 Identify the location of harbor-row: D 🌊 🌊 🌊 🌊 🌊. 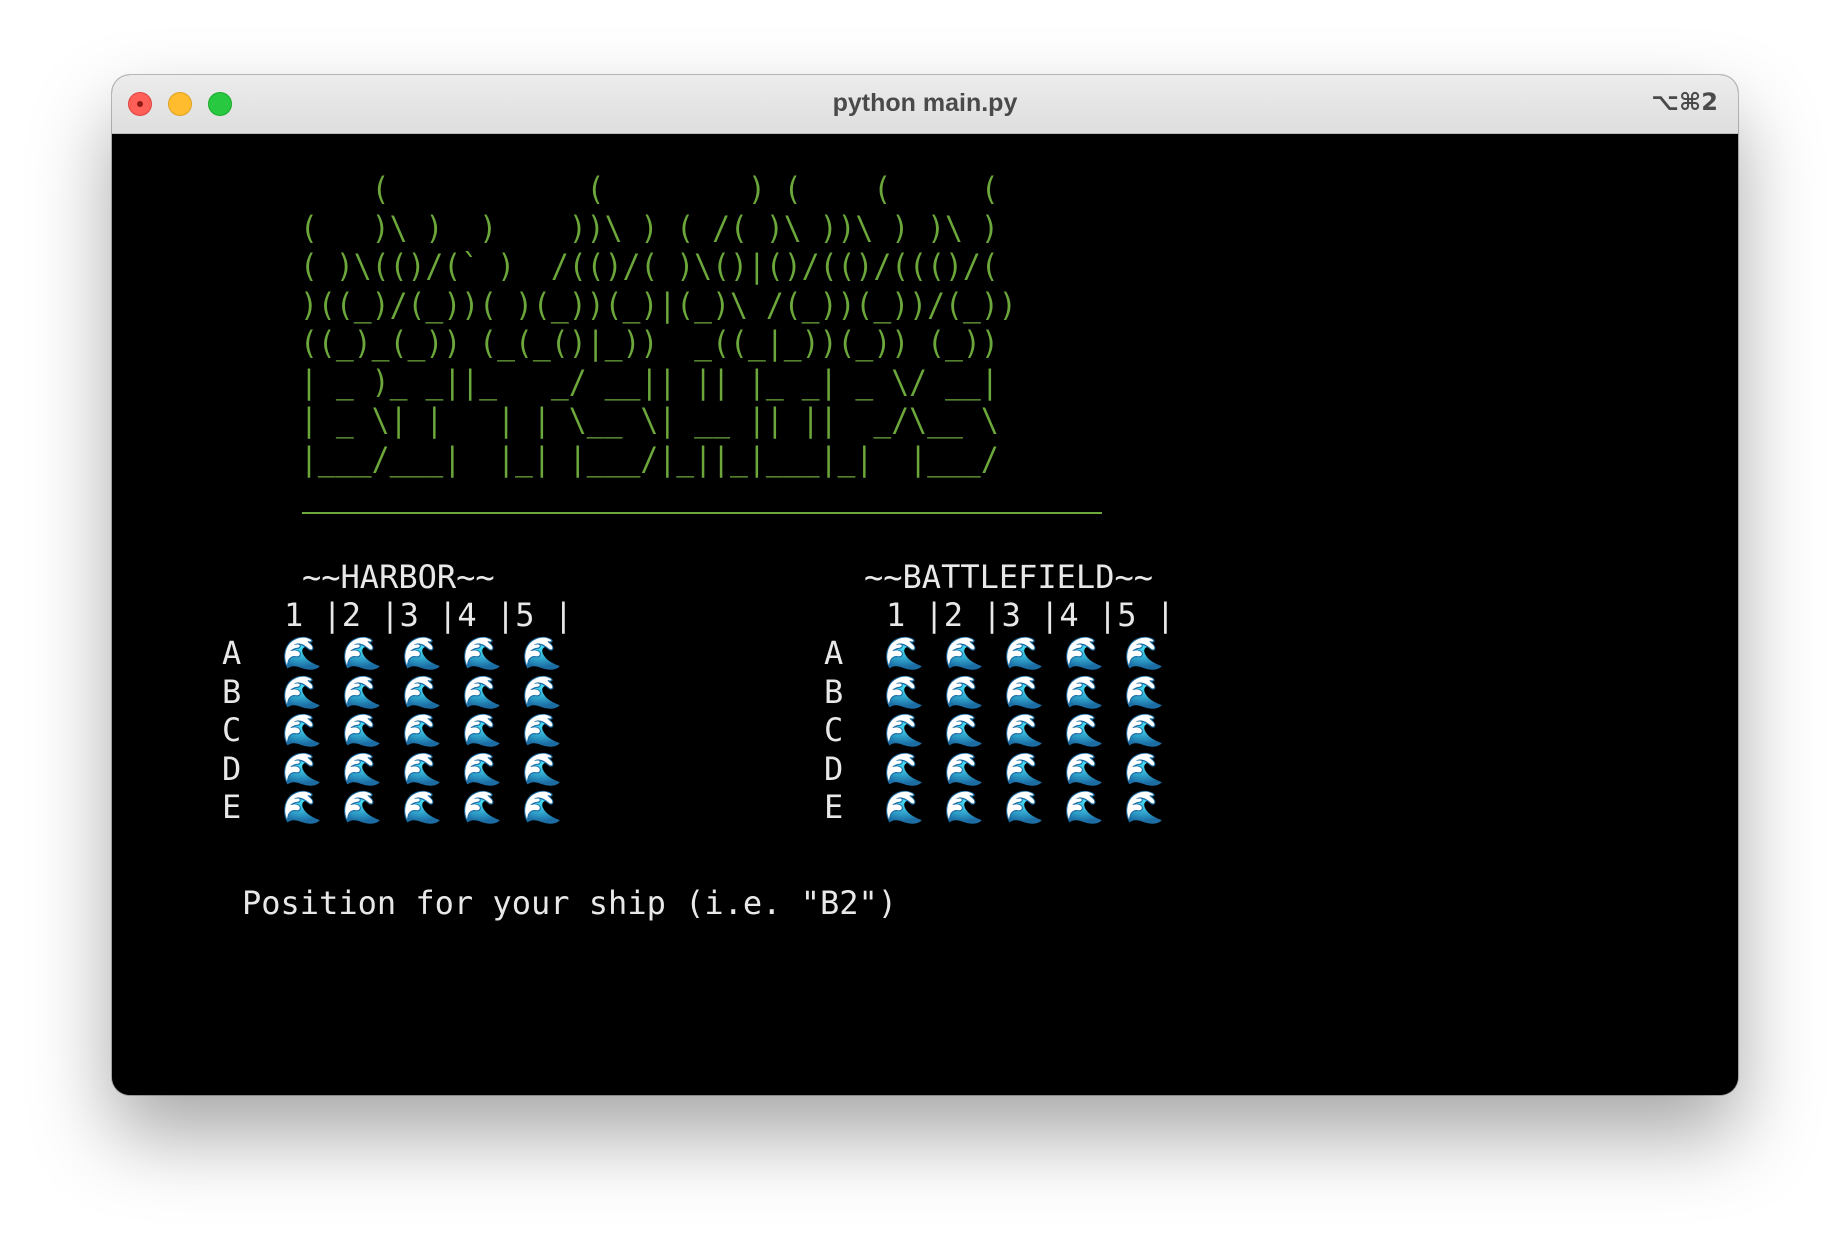
(422, 769).